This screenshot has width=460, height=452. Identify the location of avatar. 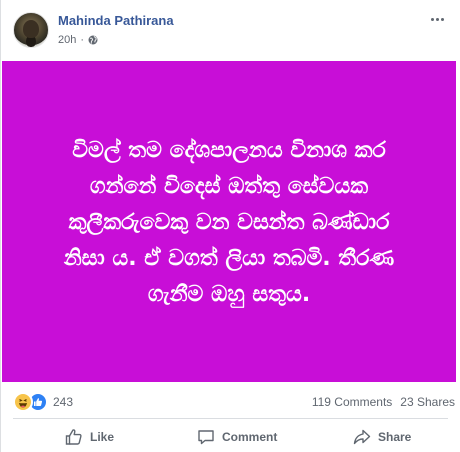
(31, 30).